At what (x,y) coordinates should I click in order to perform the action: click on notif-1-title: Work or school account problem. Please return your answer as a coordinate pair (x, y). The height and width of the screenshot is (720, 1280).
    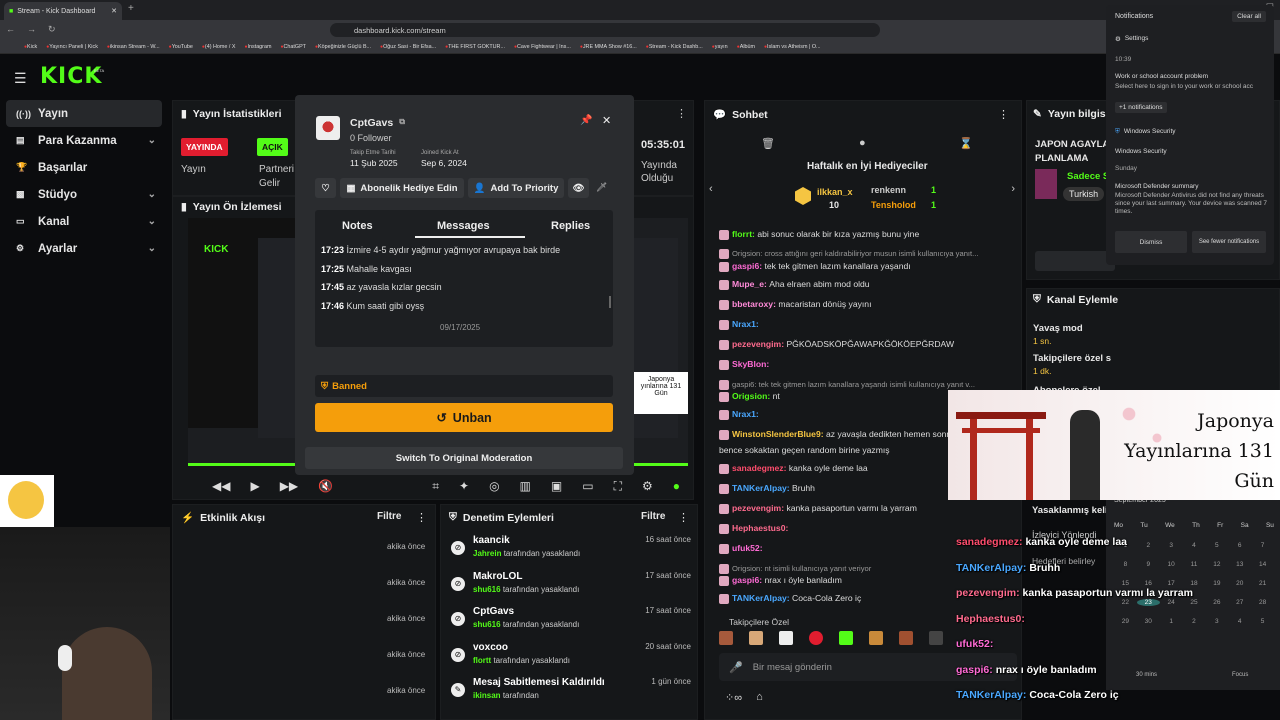
    Looking at the image, I should click on (1161, 76).